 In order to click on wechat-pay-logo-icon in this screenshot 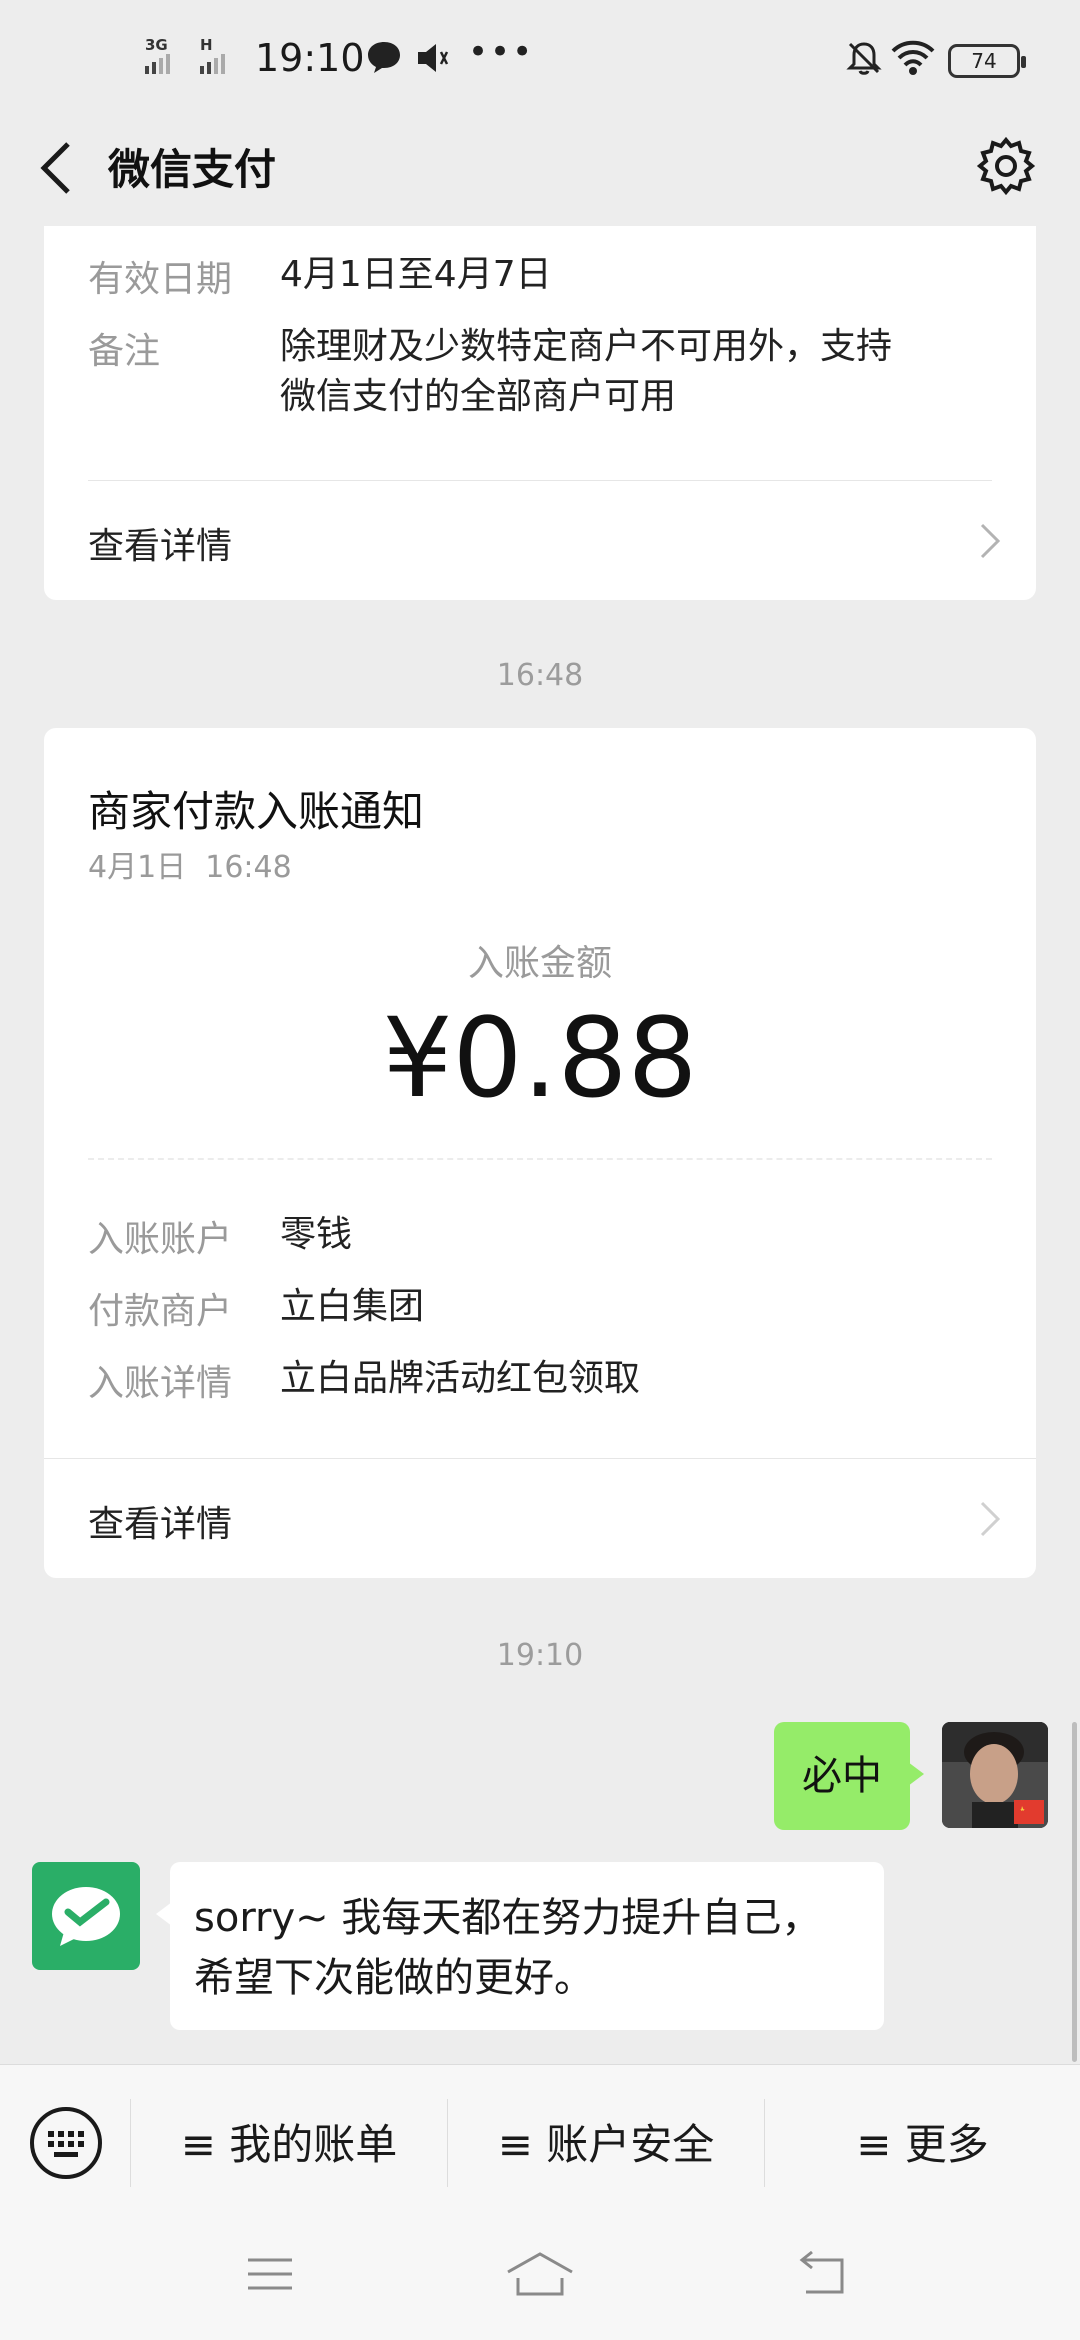, I will do `click(86, 1916)`.